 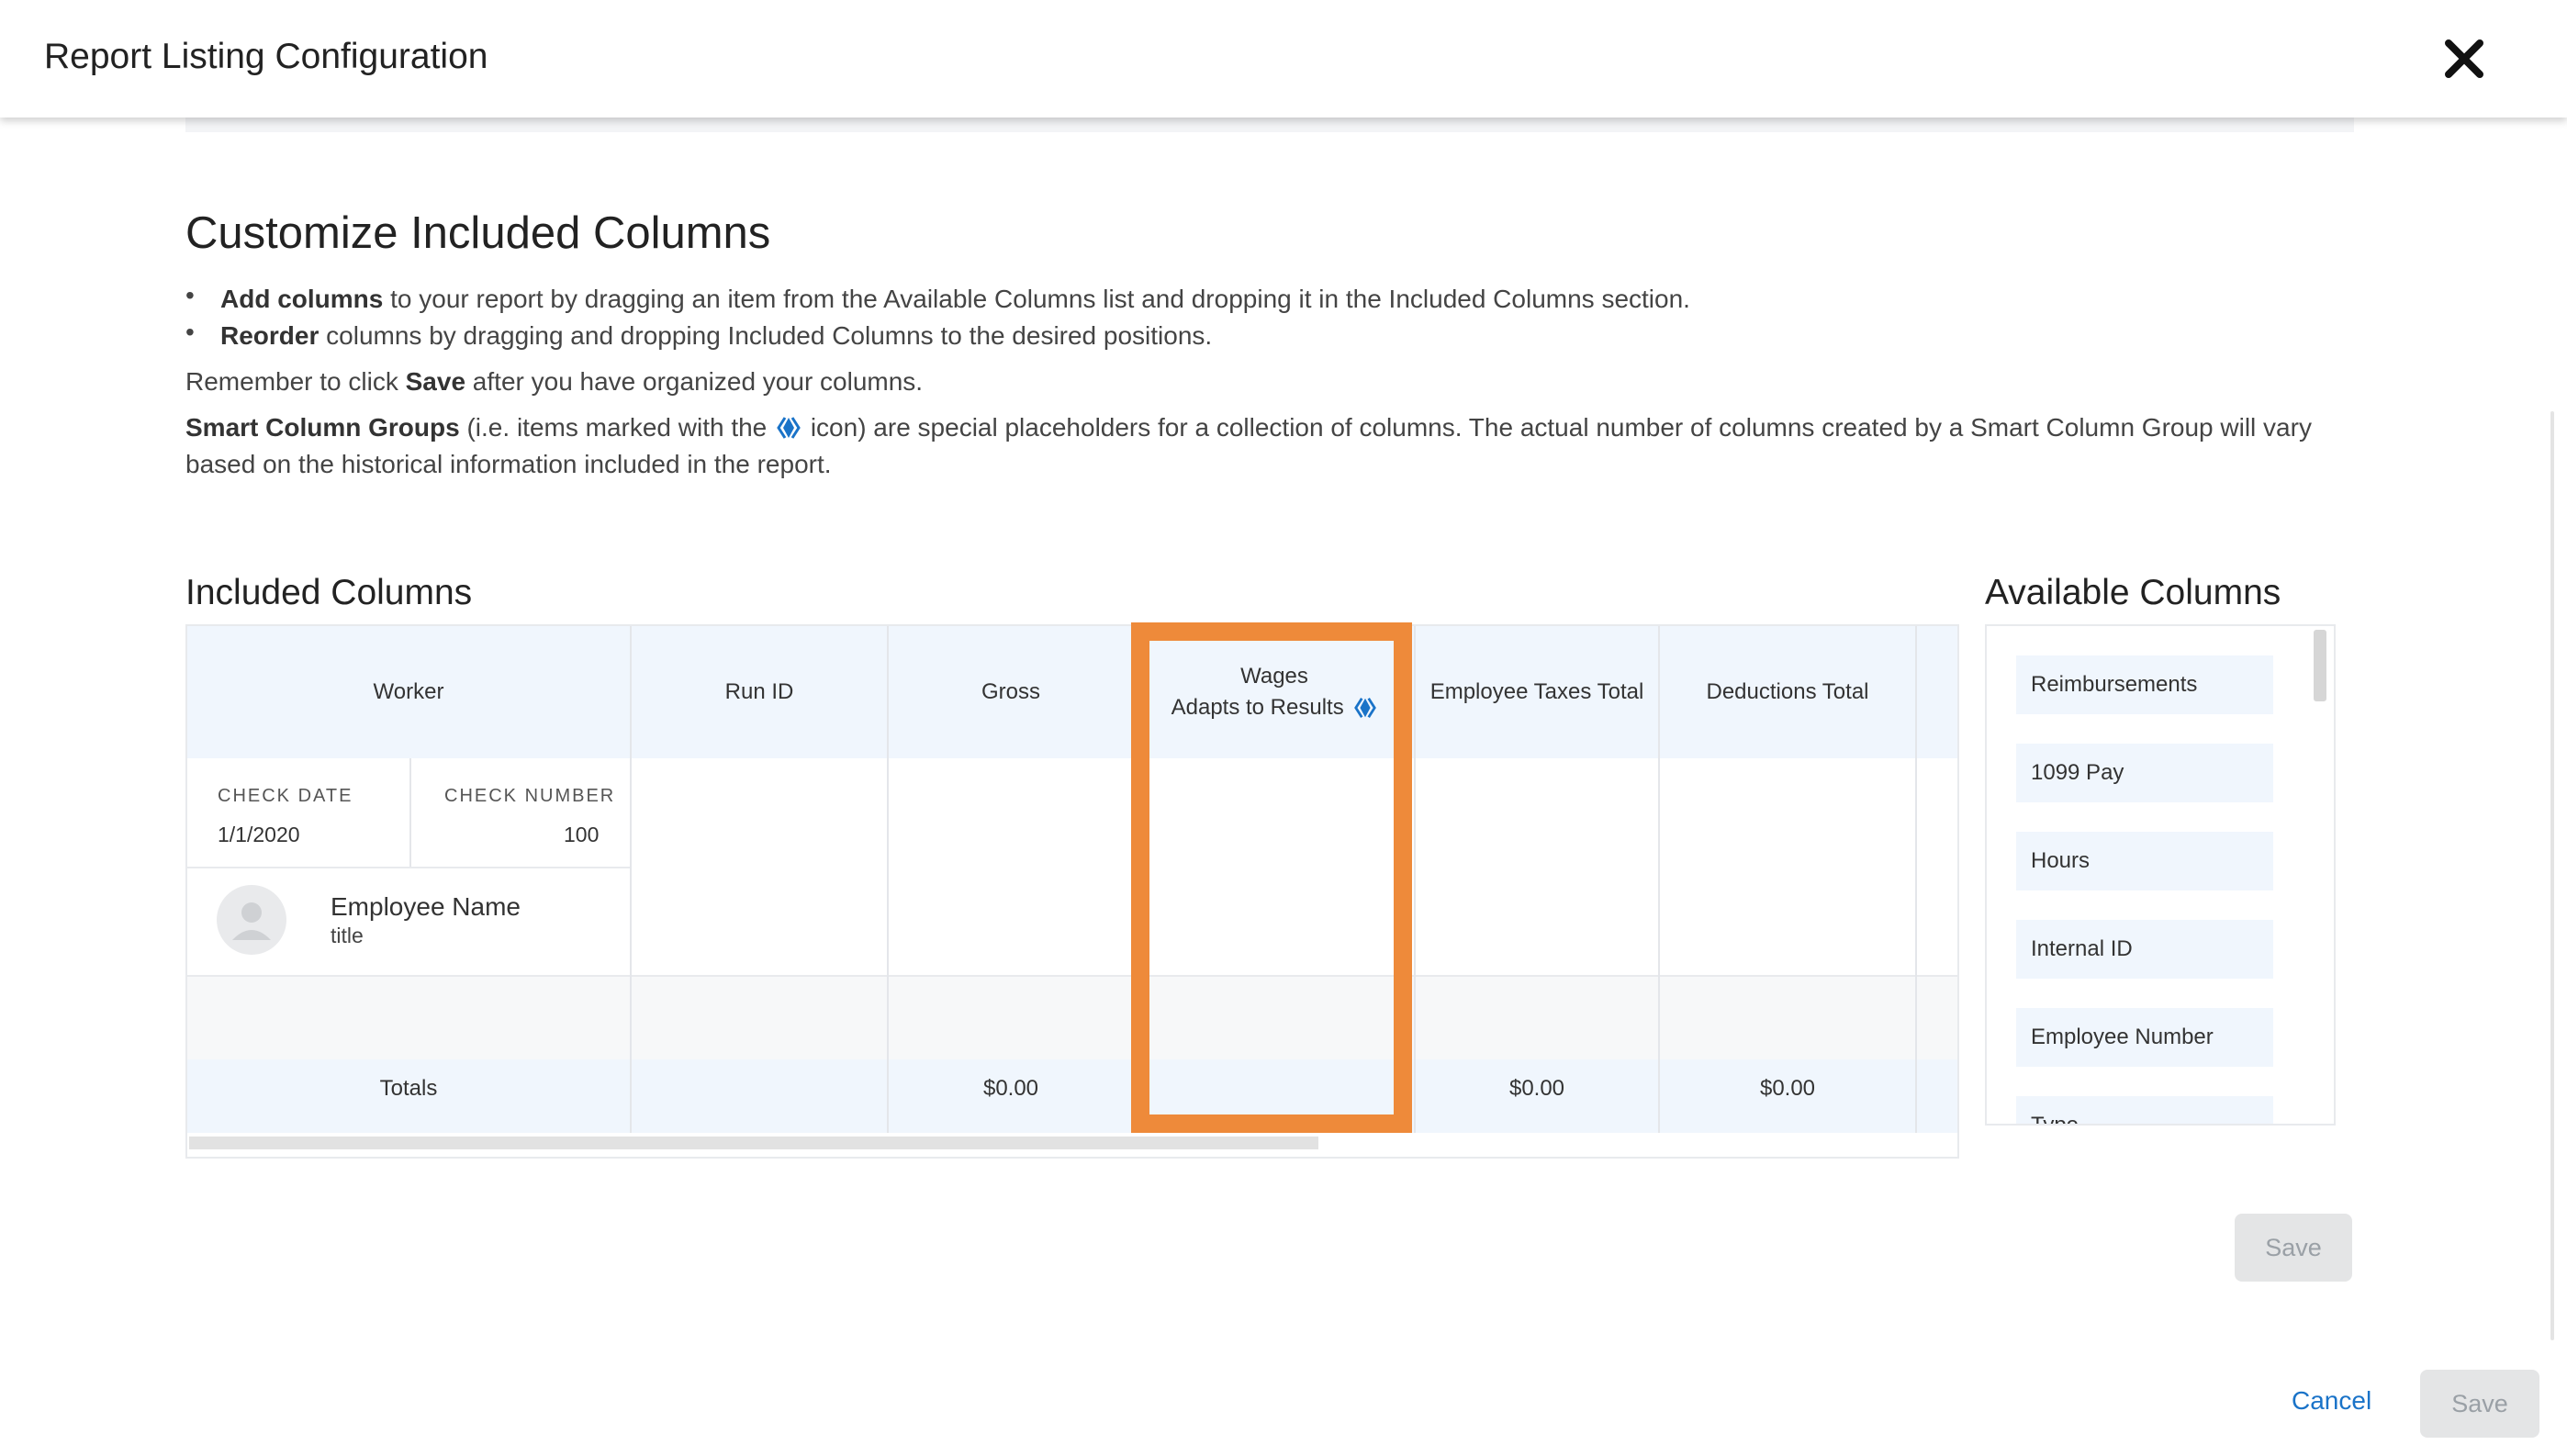 What do you see at coordinates (1257, 707) in the screenshot?
I see `wages-subtitle-text: Adapts to Results` at bounding box center [1257, 707].